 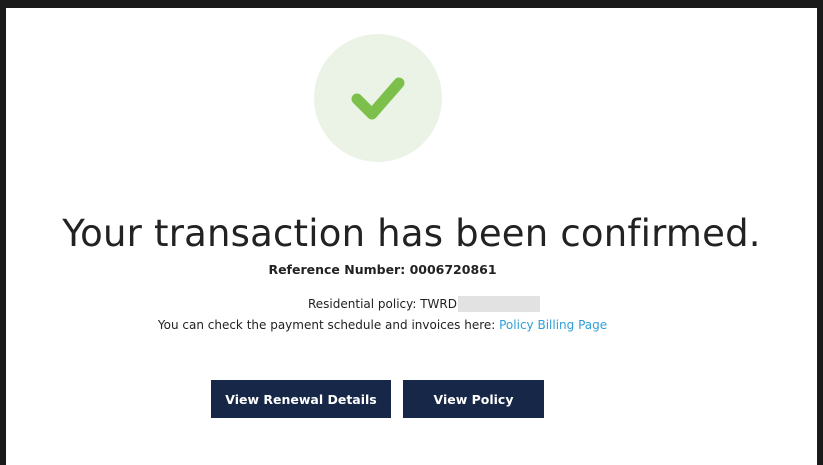 I want to click on success-badge, so click(x=378, y=98).